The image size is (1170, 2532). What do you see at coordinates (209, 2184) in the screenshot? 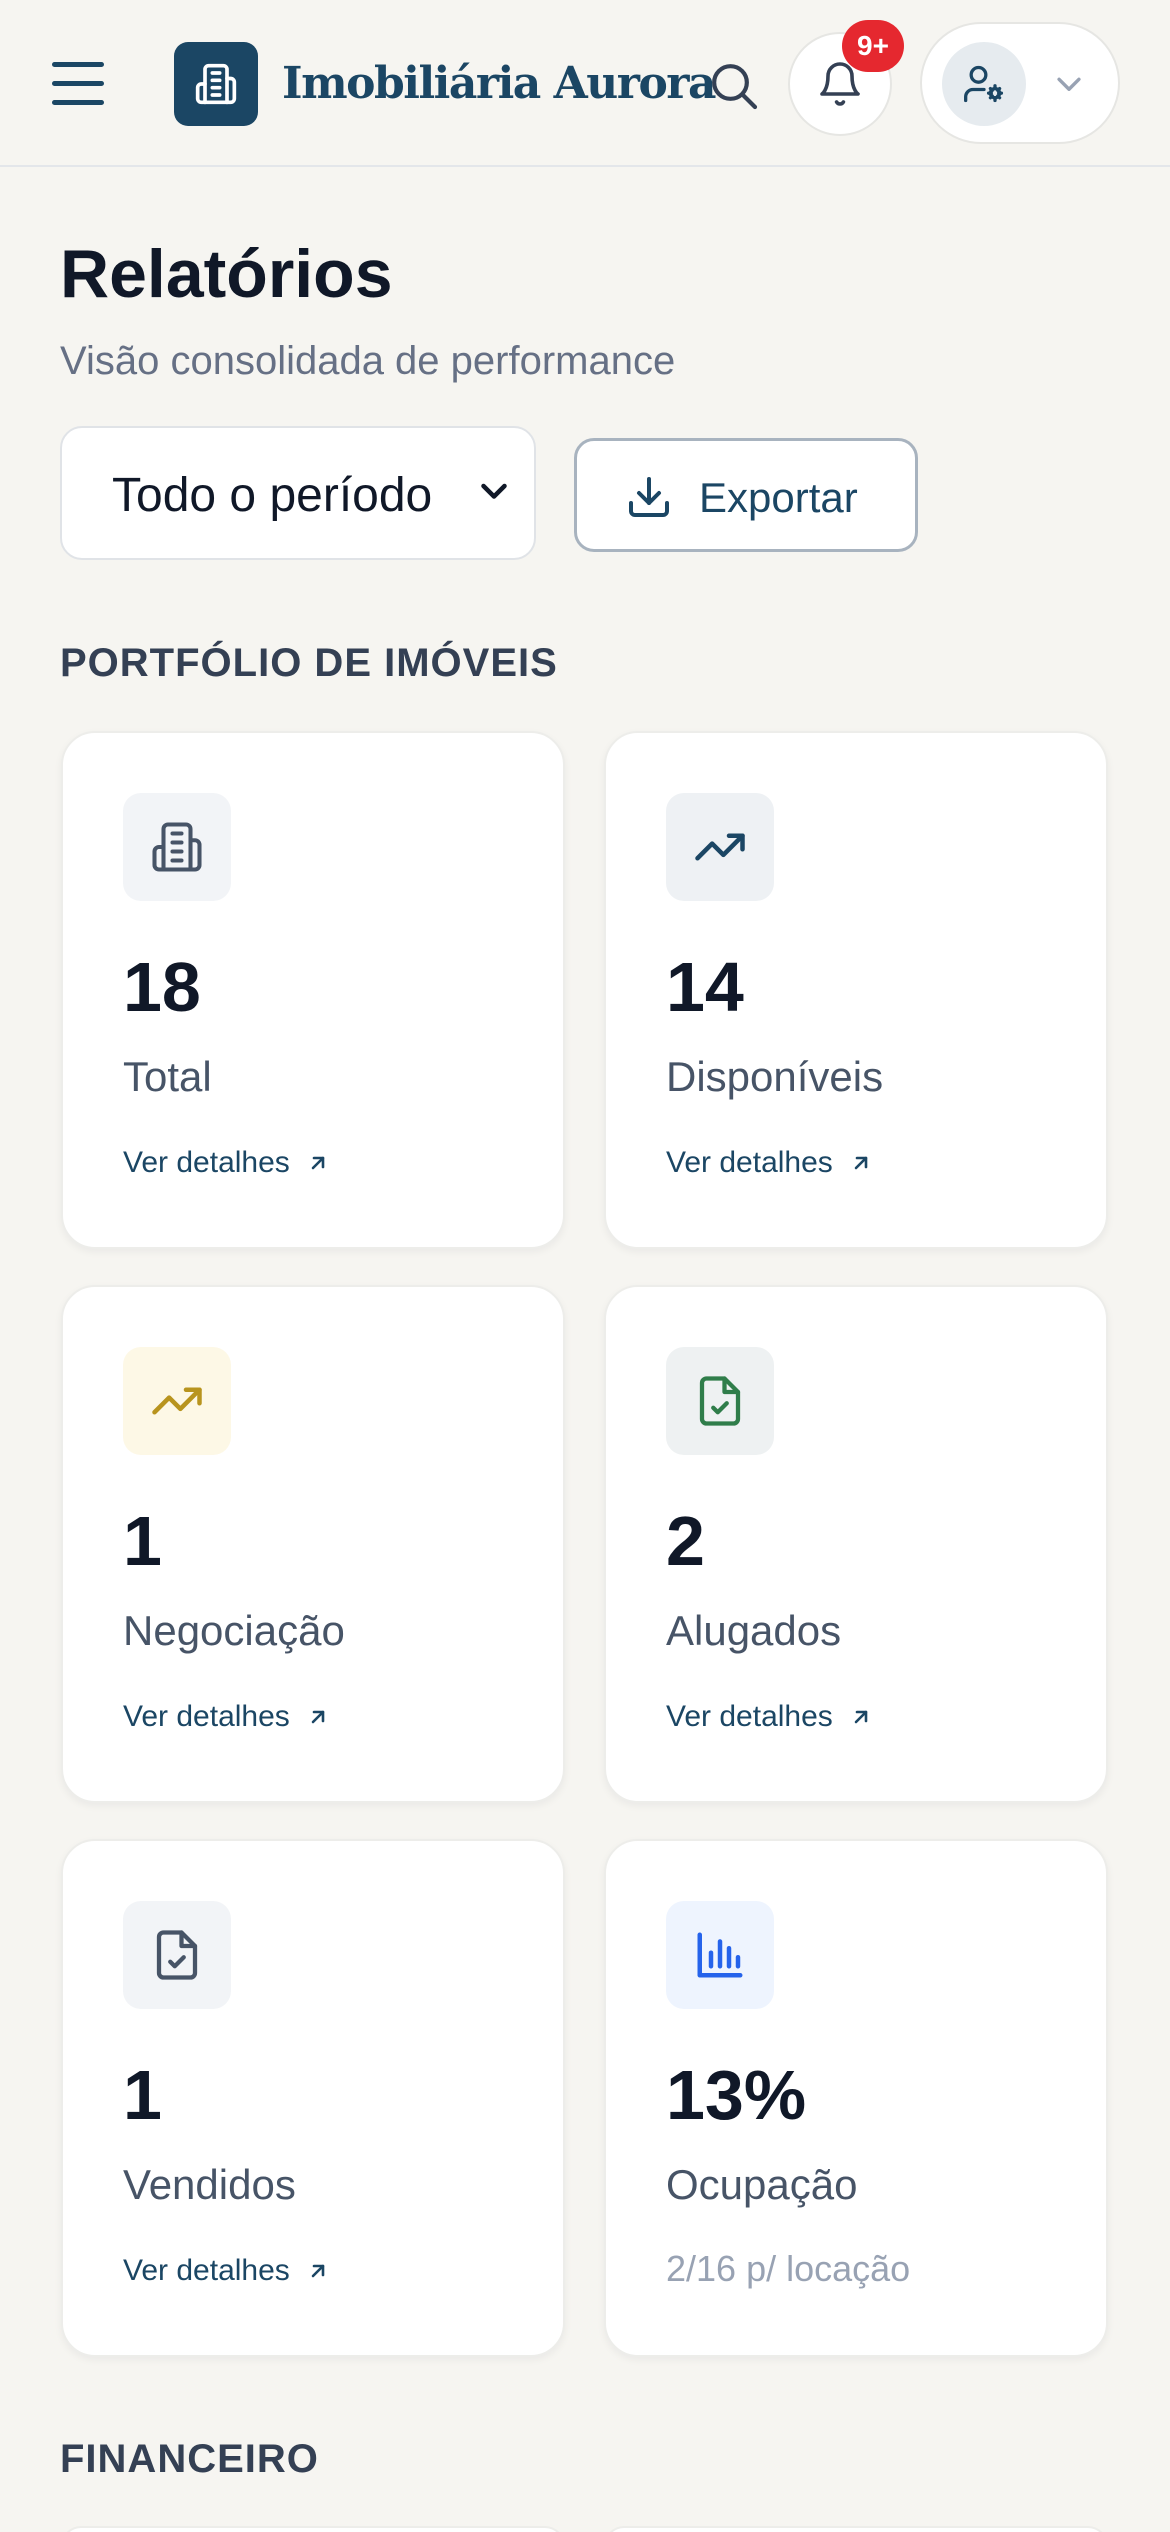
I see `stat-label: Vendidos` at bounding box center [209, 2184].